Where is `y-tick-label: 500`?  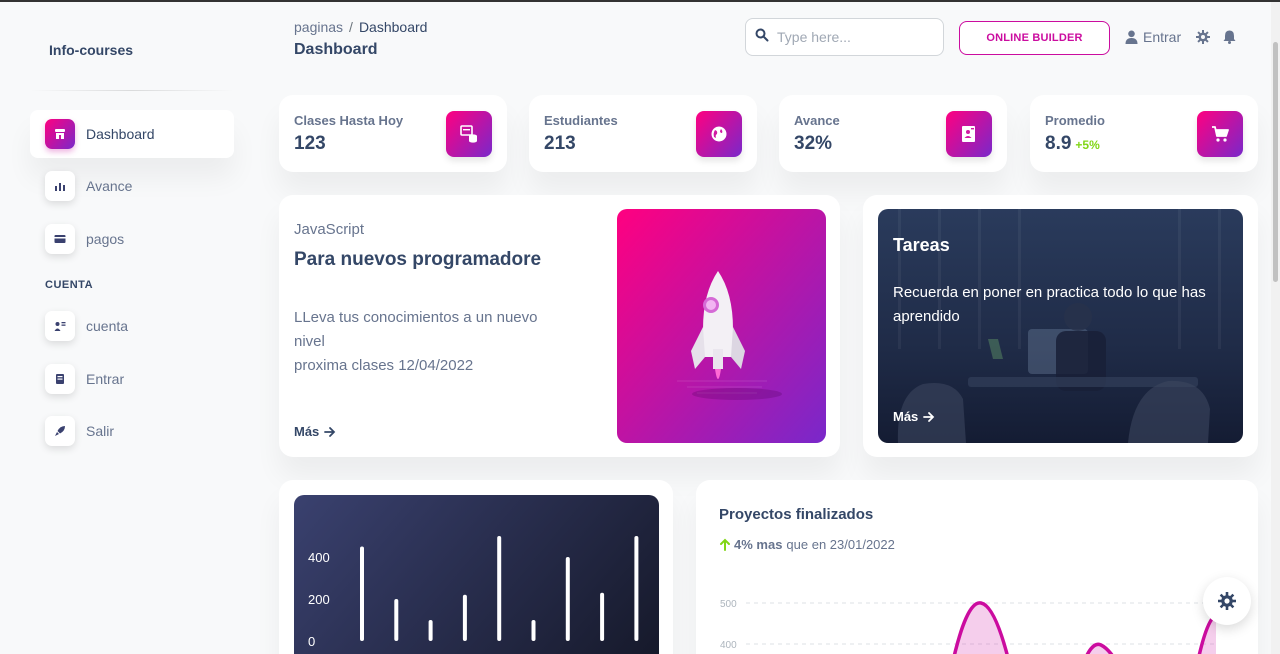
y-tick-label: 500 is located at coordinates (728, 604).